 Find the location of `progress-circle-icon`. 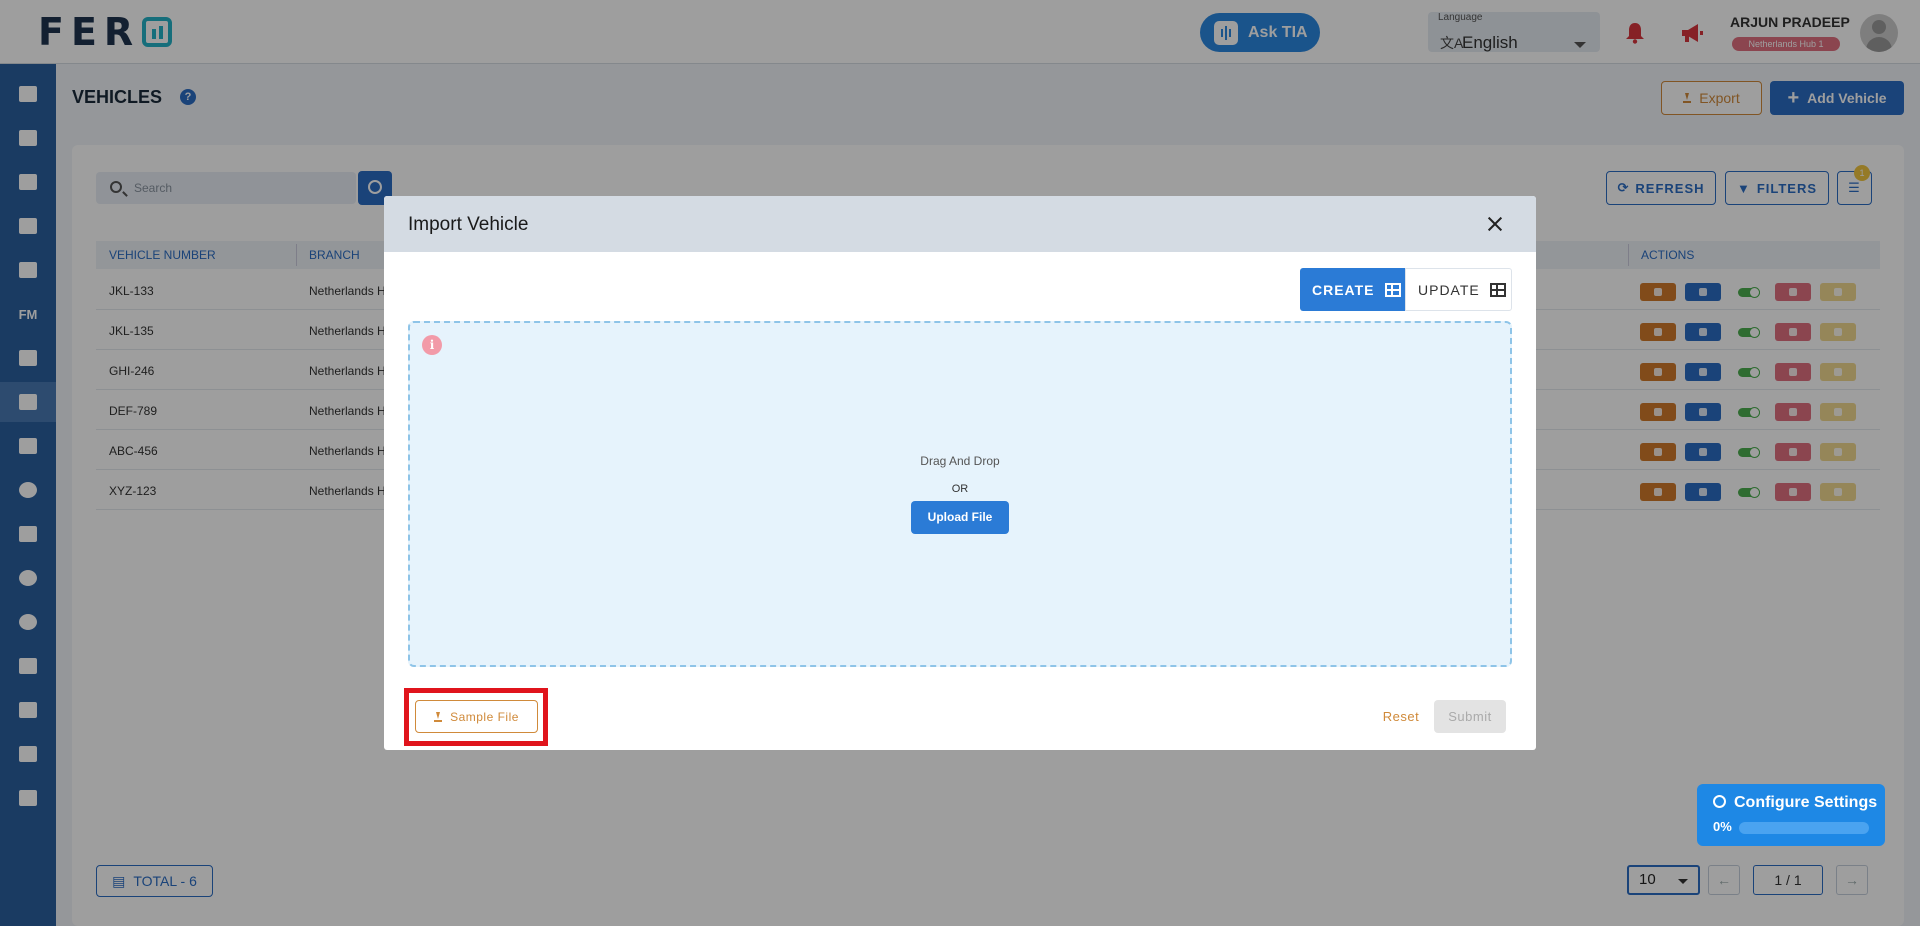

progress-circle-icon is located at coordinates (1719, 801).